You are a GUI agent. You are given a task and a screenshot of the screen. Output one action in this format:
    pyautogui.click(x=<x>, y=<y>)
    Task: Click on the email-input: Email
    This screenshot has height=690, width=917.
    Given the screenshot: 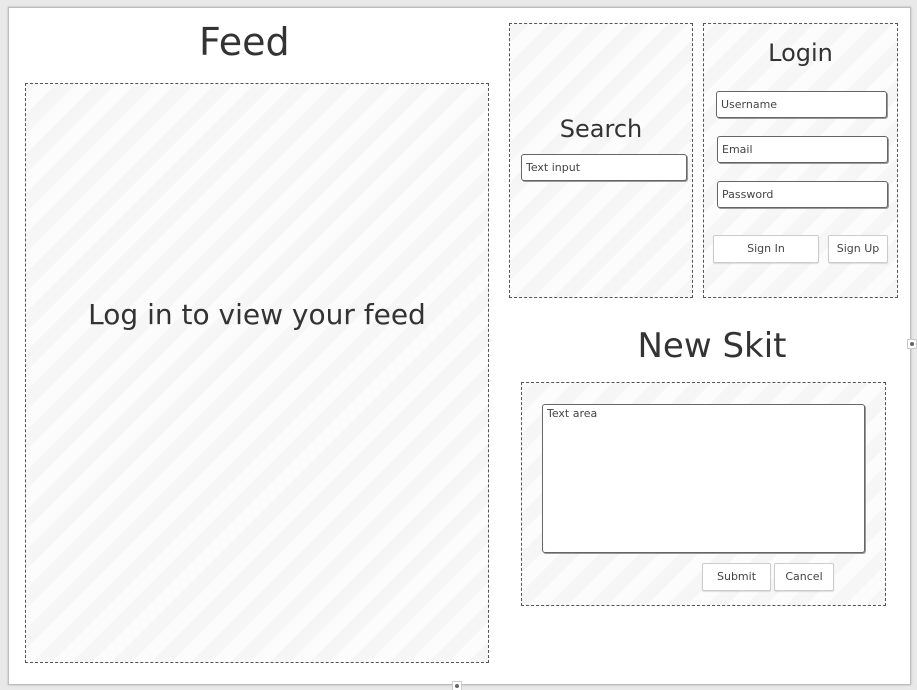 What is the action you would take?
    pyautogui.click(x=802, y=149)
    